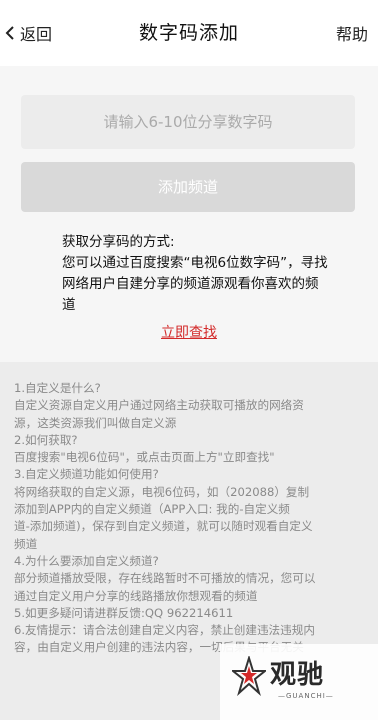  What do you see at coordinates (86, 560) in the screenshot?
I see `faq-line: 4.为什么要添加自定义频道?` at bounding box center [86, 560].